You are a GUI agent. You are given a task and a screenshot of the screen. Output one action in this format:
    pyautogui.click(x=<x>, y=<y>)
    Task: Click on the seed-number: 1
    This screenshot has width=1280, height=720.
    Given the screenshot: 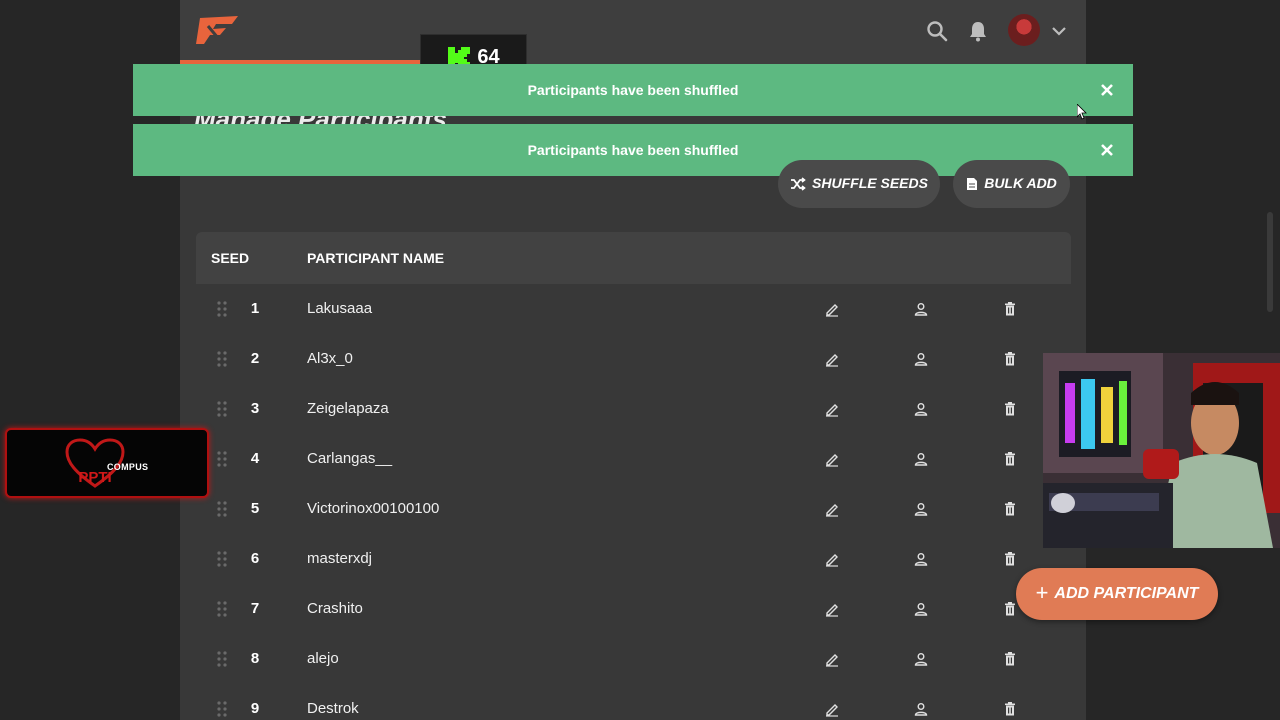 What is the action you would take?
    pyautogui.click(x=255, y=308)
    